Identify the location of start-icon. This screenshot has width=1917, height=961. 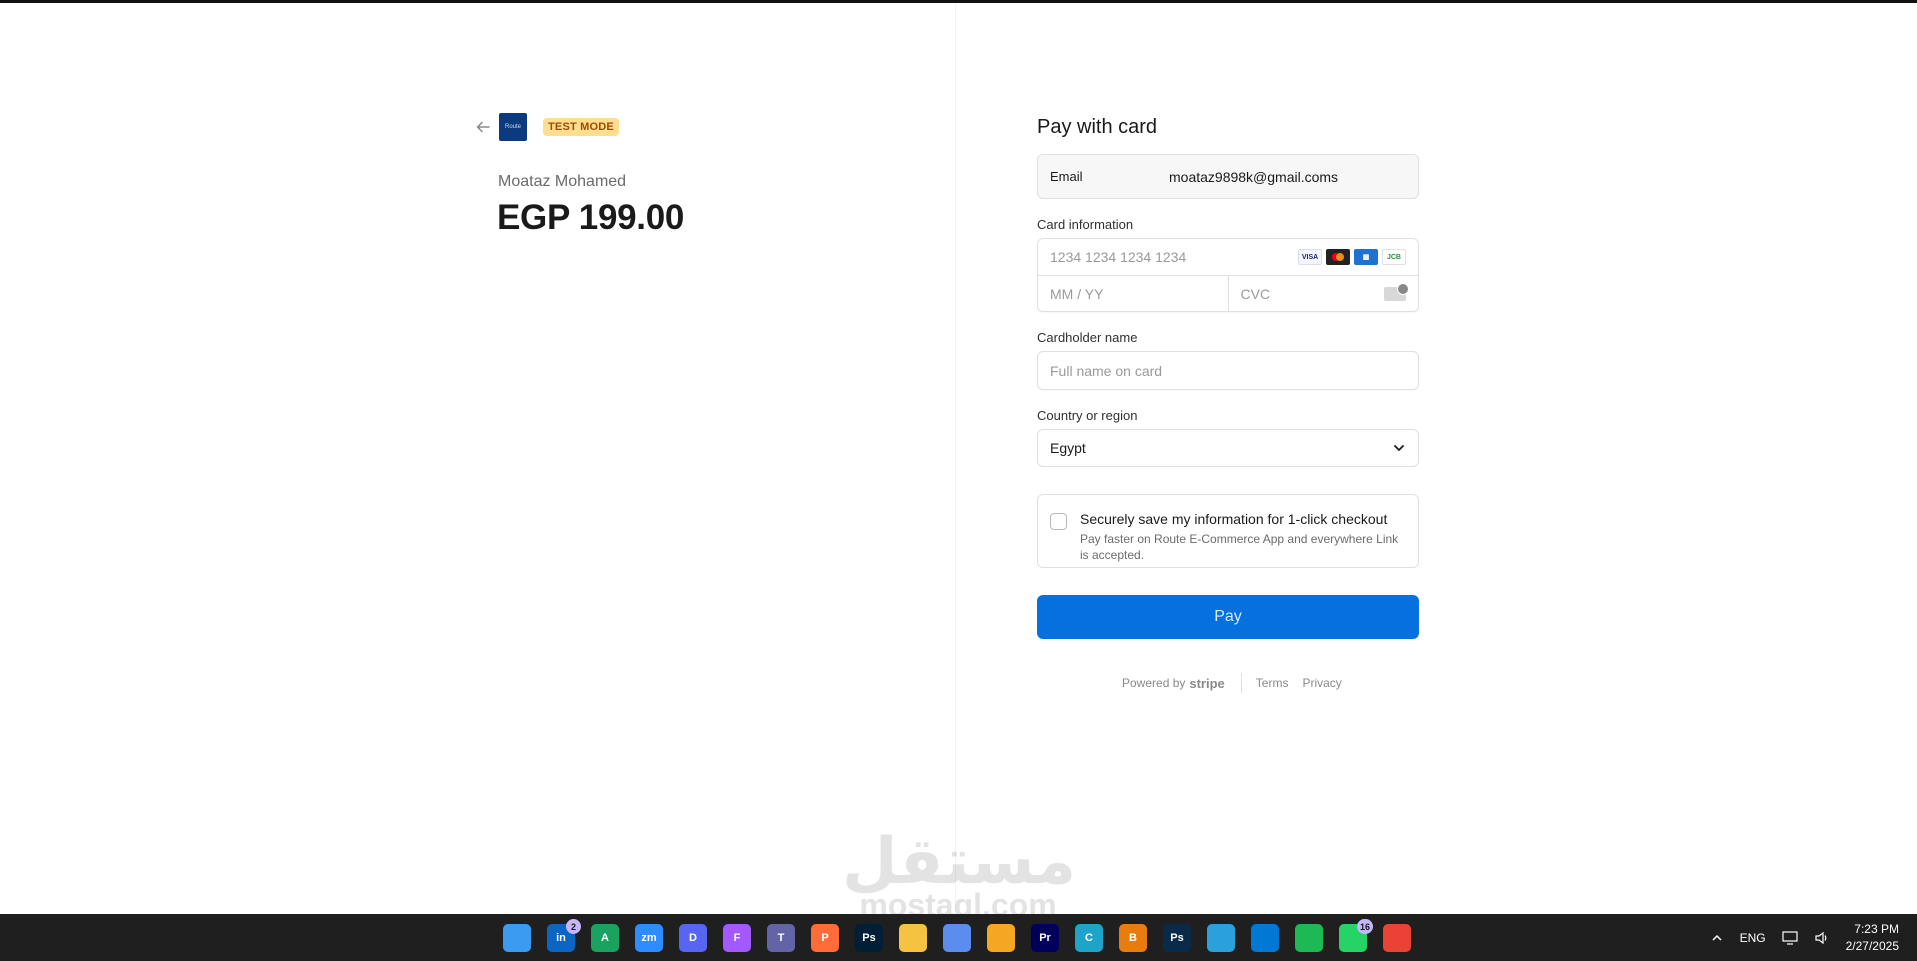
(517, 938).